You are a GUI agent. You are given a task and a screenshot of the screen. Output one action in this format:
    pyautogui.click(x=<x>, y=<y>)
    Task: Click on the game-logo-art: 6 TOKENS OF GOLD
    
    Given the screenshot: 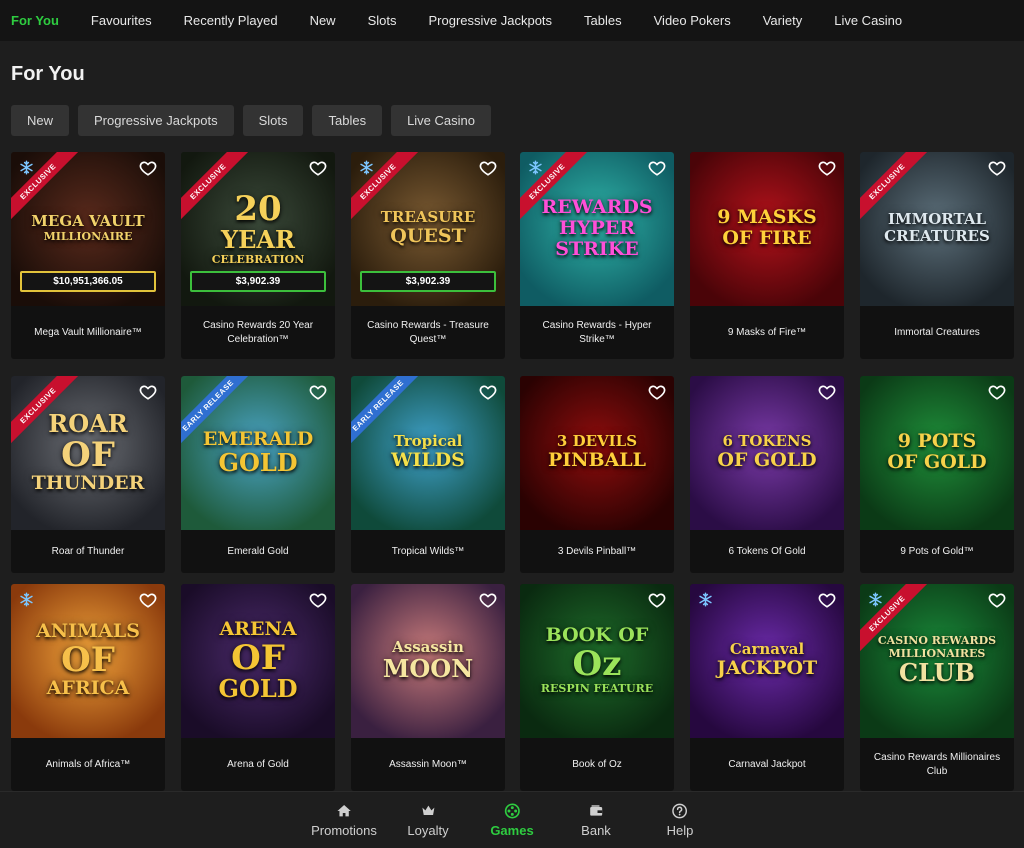 What is the action you would take?
    pyautogui.click(x=767, y=452)
    